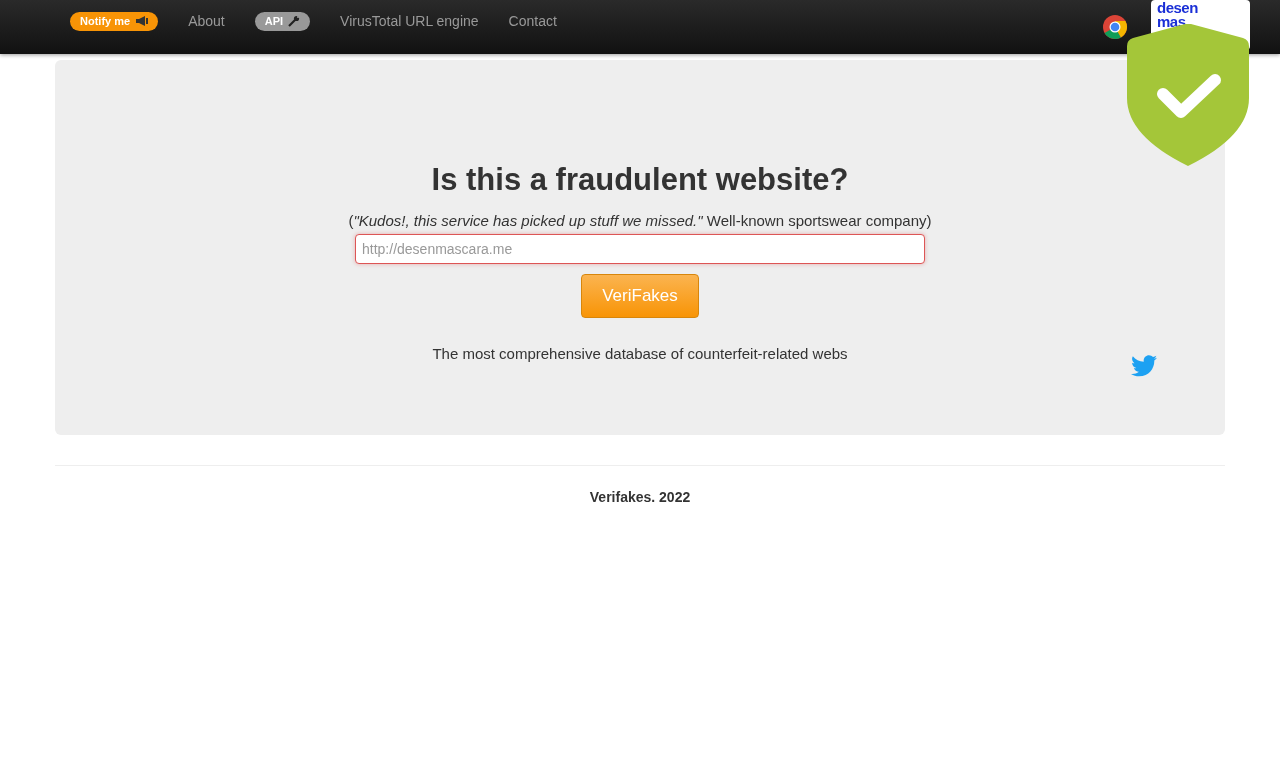 The image size is (1280, 768). What do you see at coordinates (640, 497) in the screenshot?
I see `footer-text: Verifakes. 2022` at bounding box center [640, 497].